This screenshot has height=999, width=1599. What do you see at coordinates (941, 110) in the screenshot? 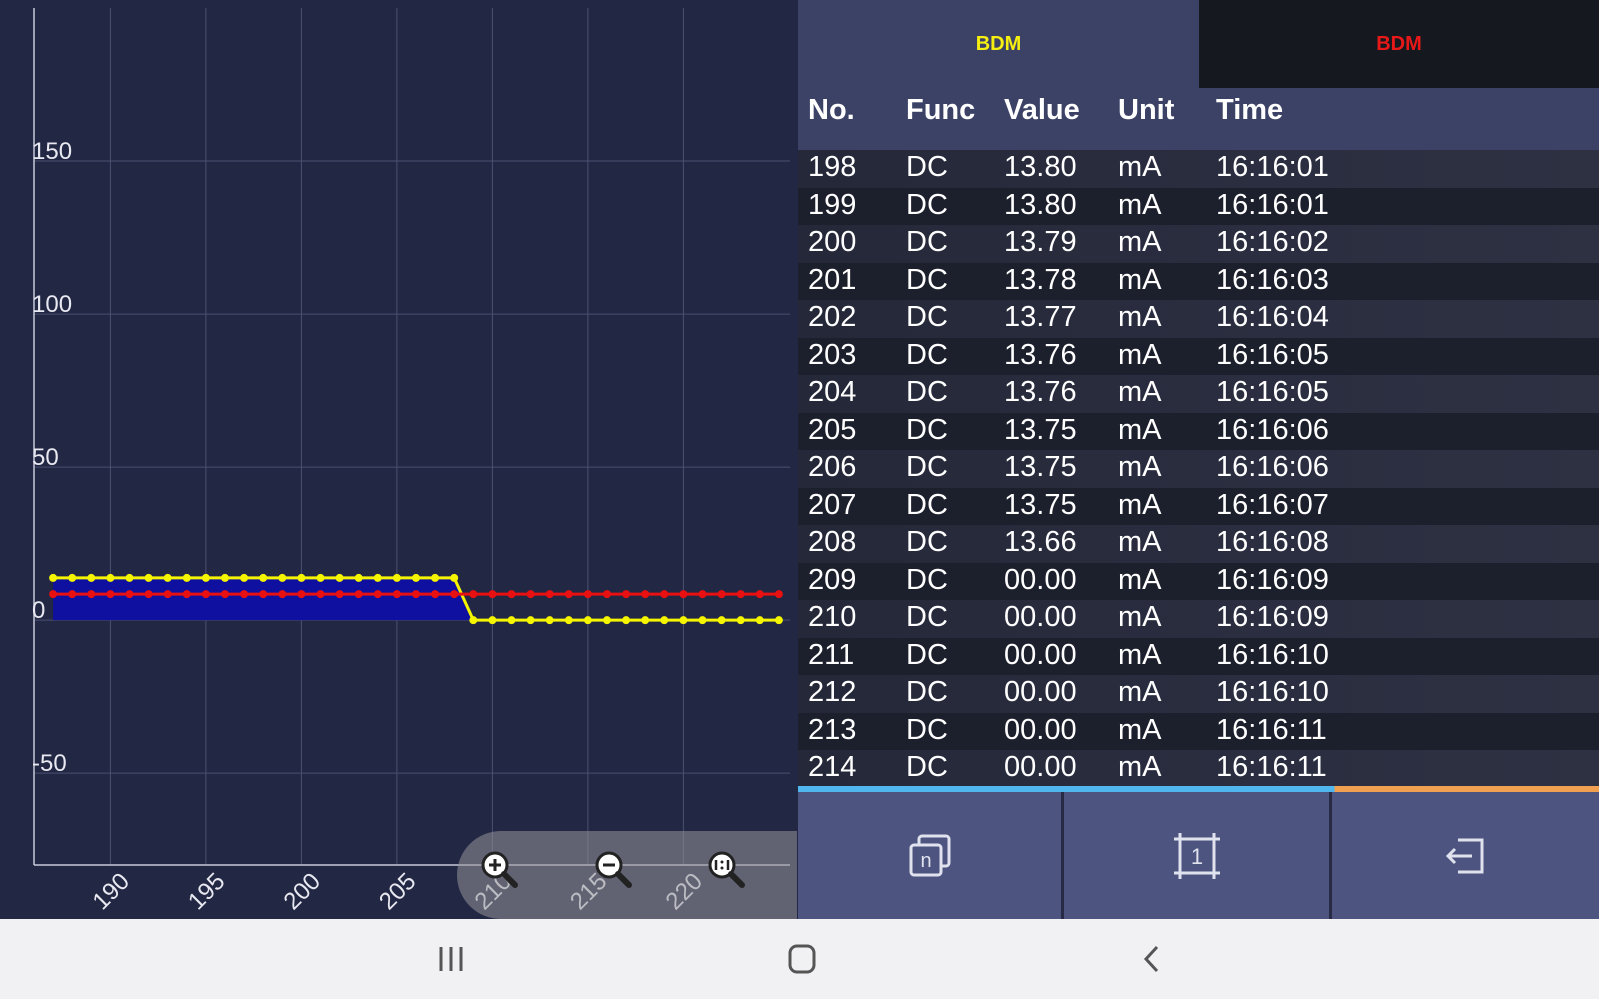
I see `column-header-func: Func` at bounding box center [941, 110].